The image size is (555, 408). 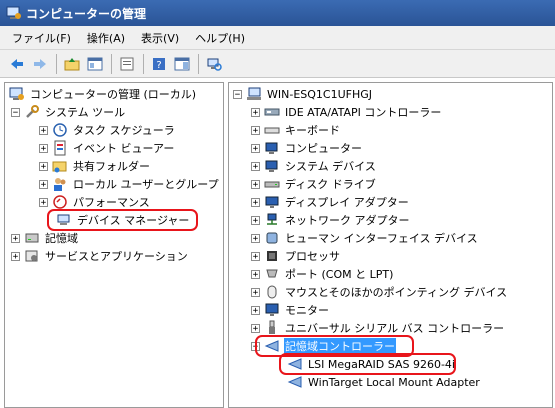 What do you see at coordinates (127, 64) in the screenshot?
I see `properties-button` at bounding box center [127, 64].